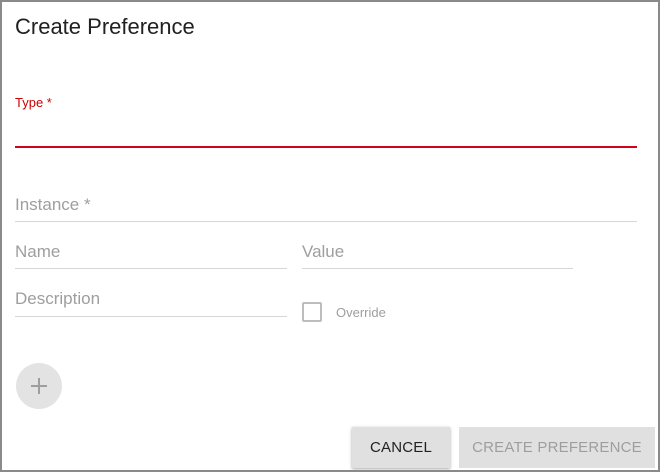  Describe the element at coordinates (326, 120) in the screenshot. I see `type-field: Type *` at that location.